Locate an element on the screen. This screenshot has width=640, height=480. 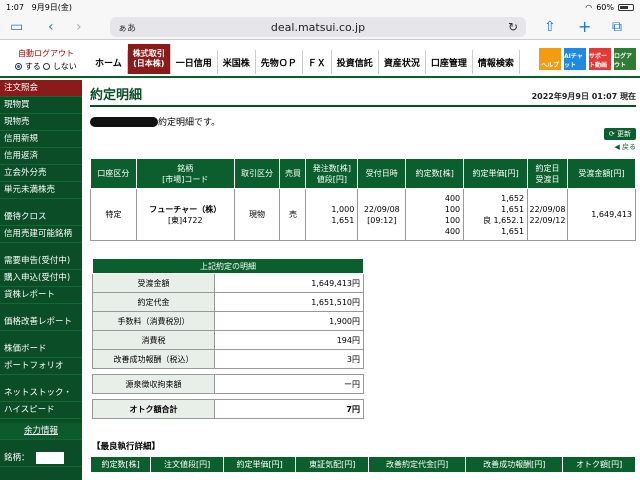
nav-us-stocks: 米国株 is located at coordinates (237, 62).